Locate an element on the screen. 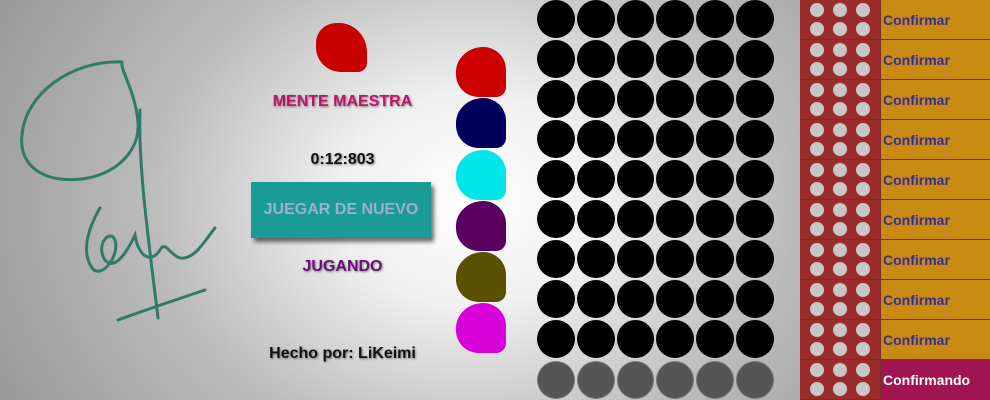 The height and width of the screenshot is (400, 990). restart-button: JUEGAR DE NUEVO is located at coordinates (341, 210).